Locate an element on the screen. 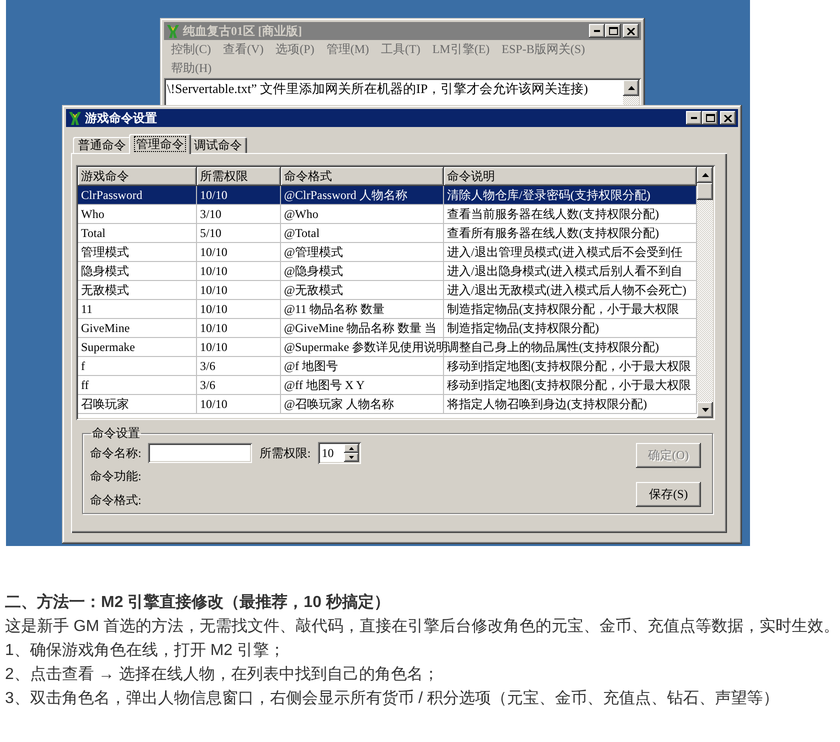 This screenshot has height=742, width=840. tab: 普通命令 is located at coordinates (102, 145).